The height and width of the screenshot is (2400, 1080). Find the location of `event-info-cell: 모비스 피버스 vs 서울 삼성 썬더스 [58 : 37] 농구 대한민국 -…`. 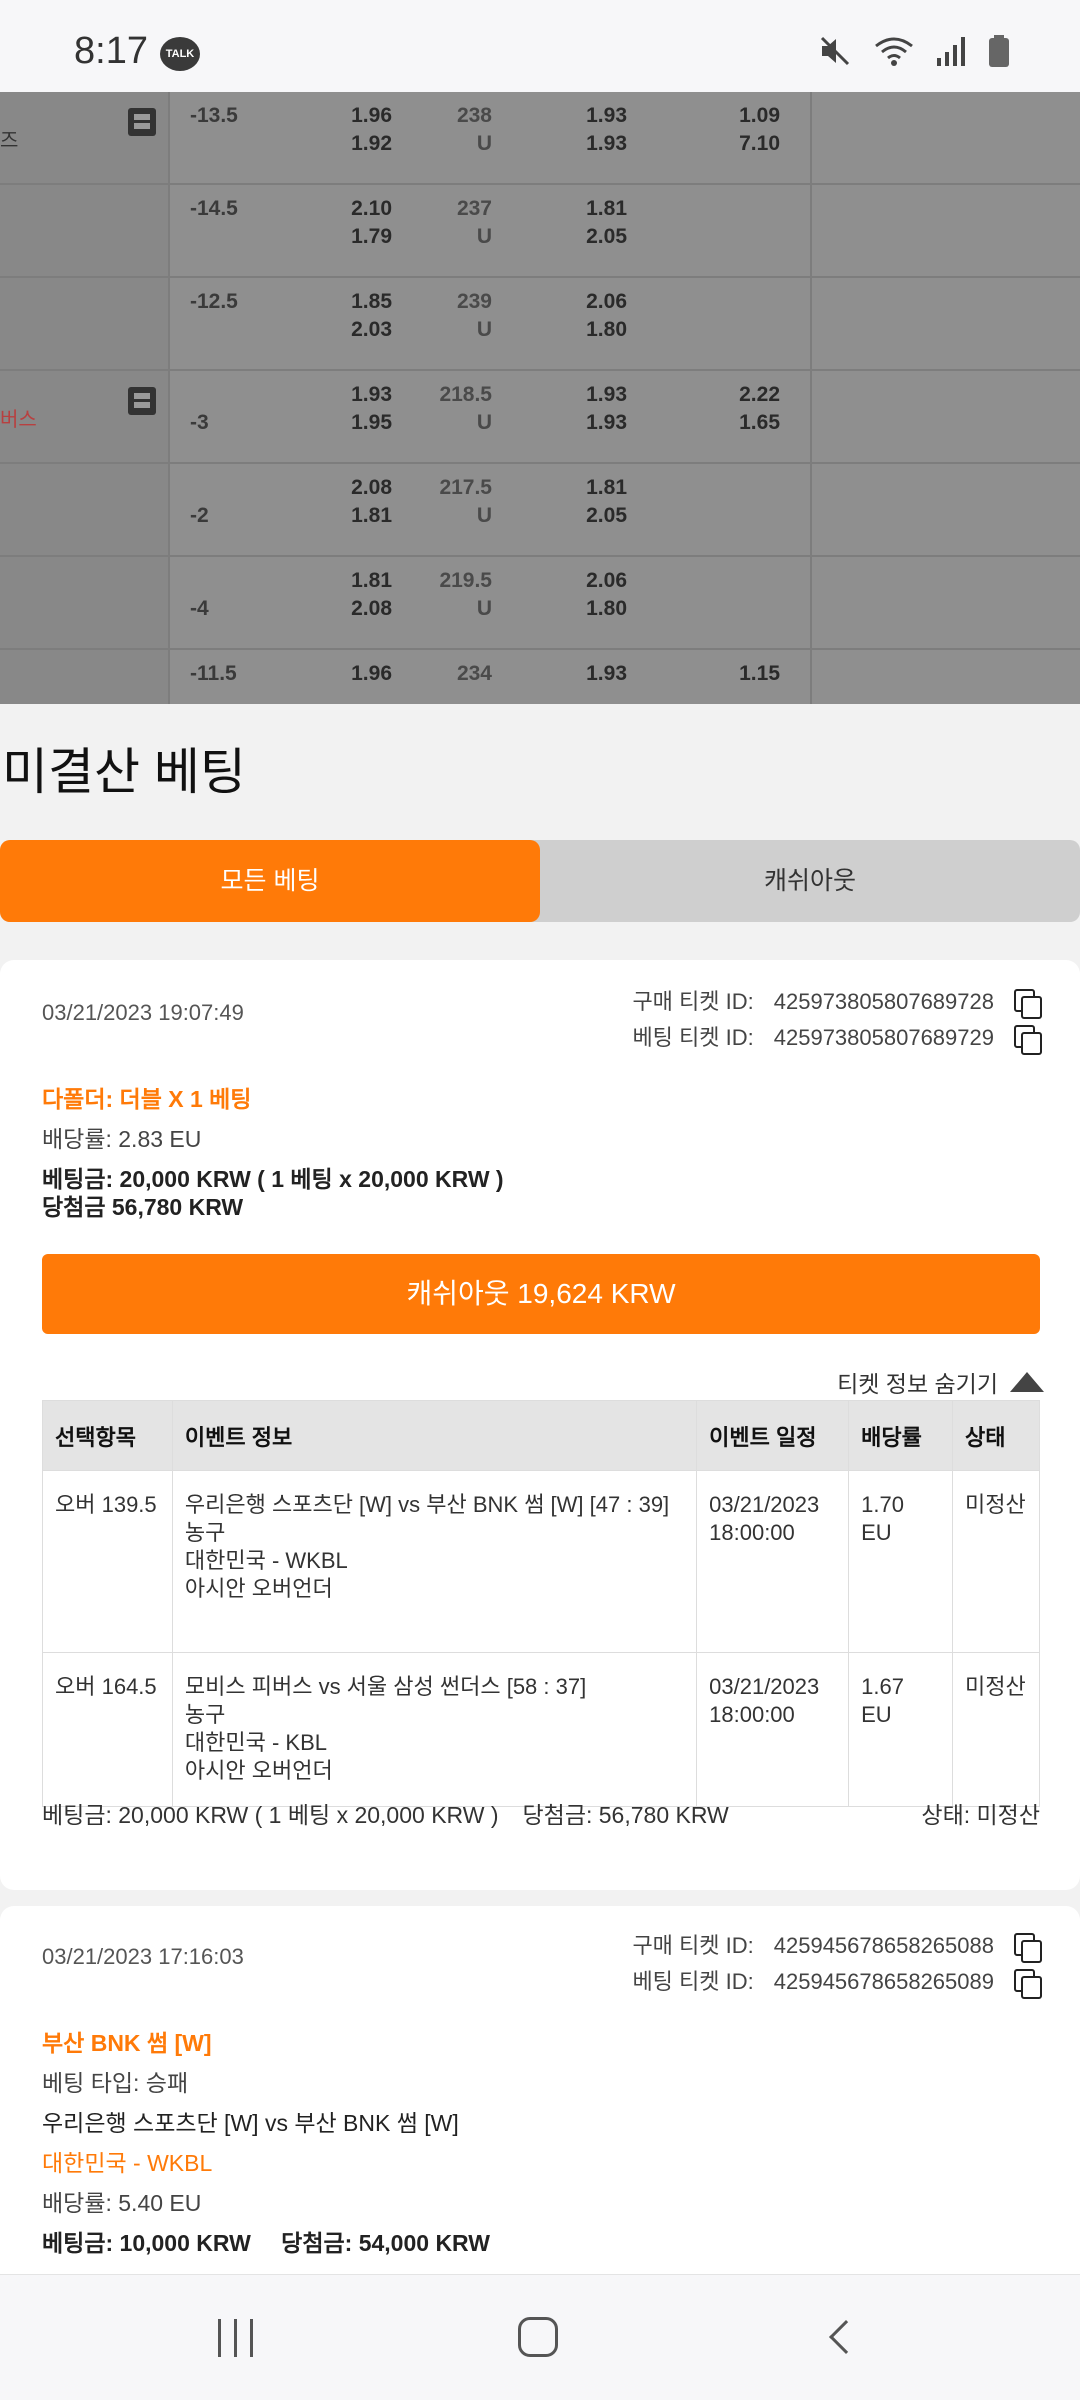

event-info-cell: 모비스 피버스 vs 서울 삼성 썬더스 [58 : 37] 농구 대한민국 -… is located at coordinates (434, 1729).